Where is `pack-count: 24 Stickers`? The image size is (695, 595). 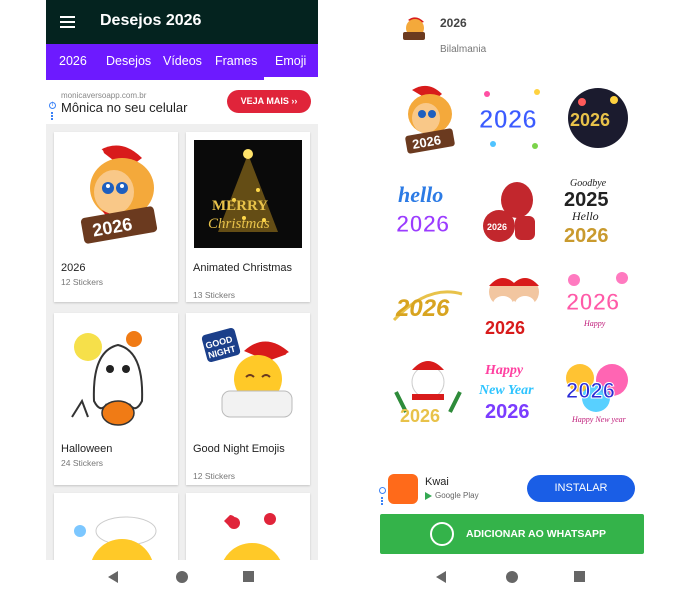 pack-count: 24 Stickers is located at coordinates (82, 463).